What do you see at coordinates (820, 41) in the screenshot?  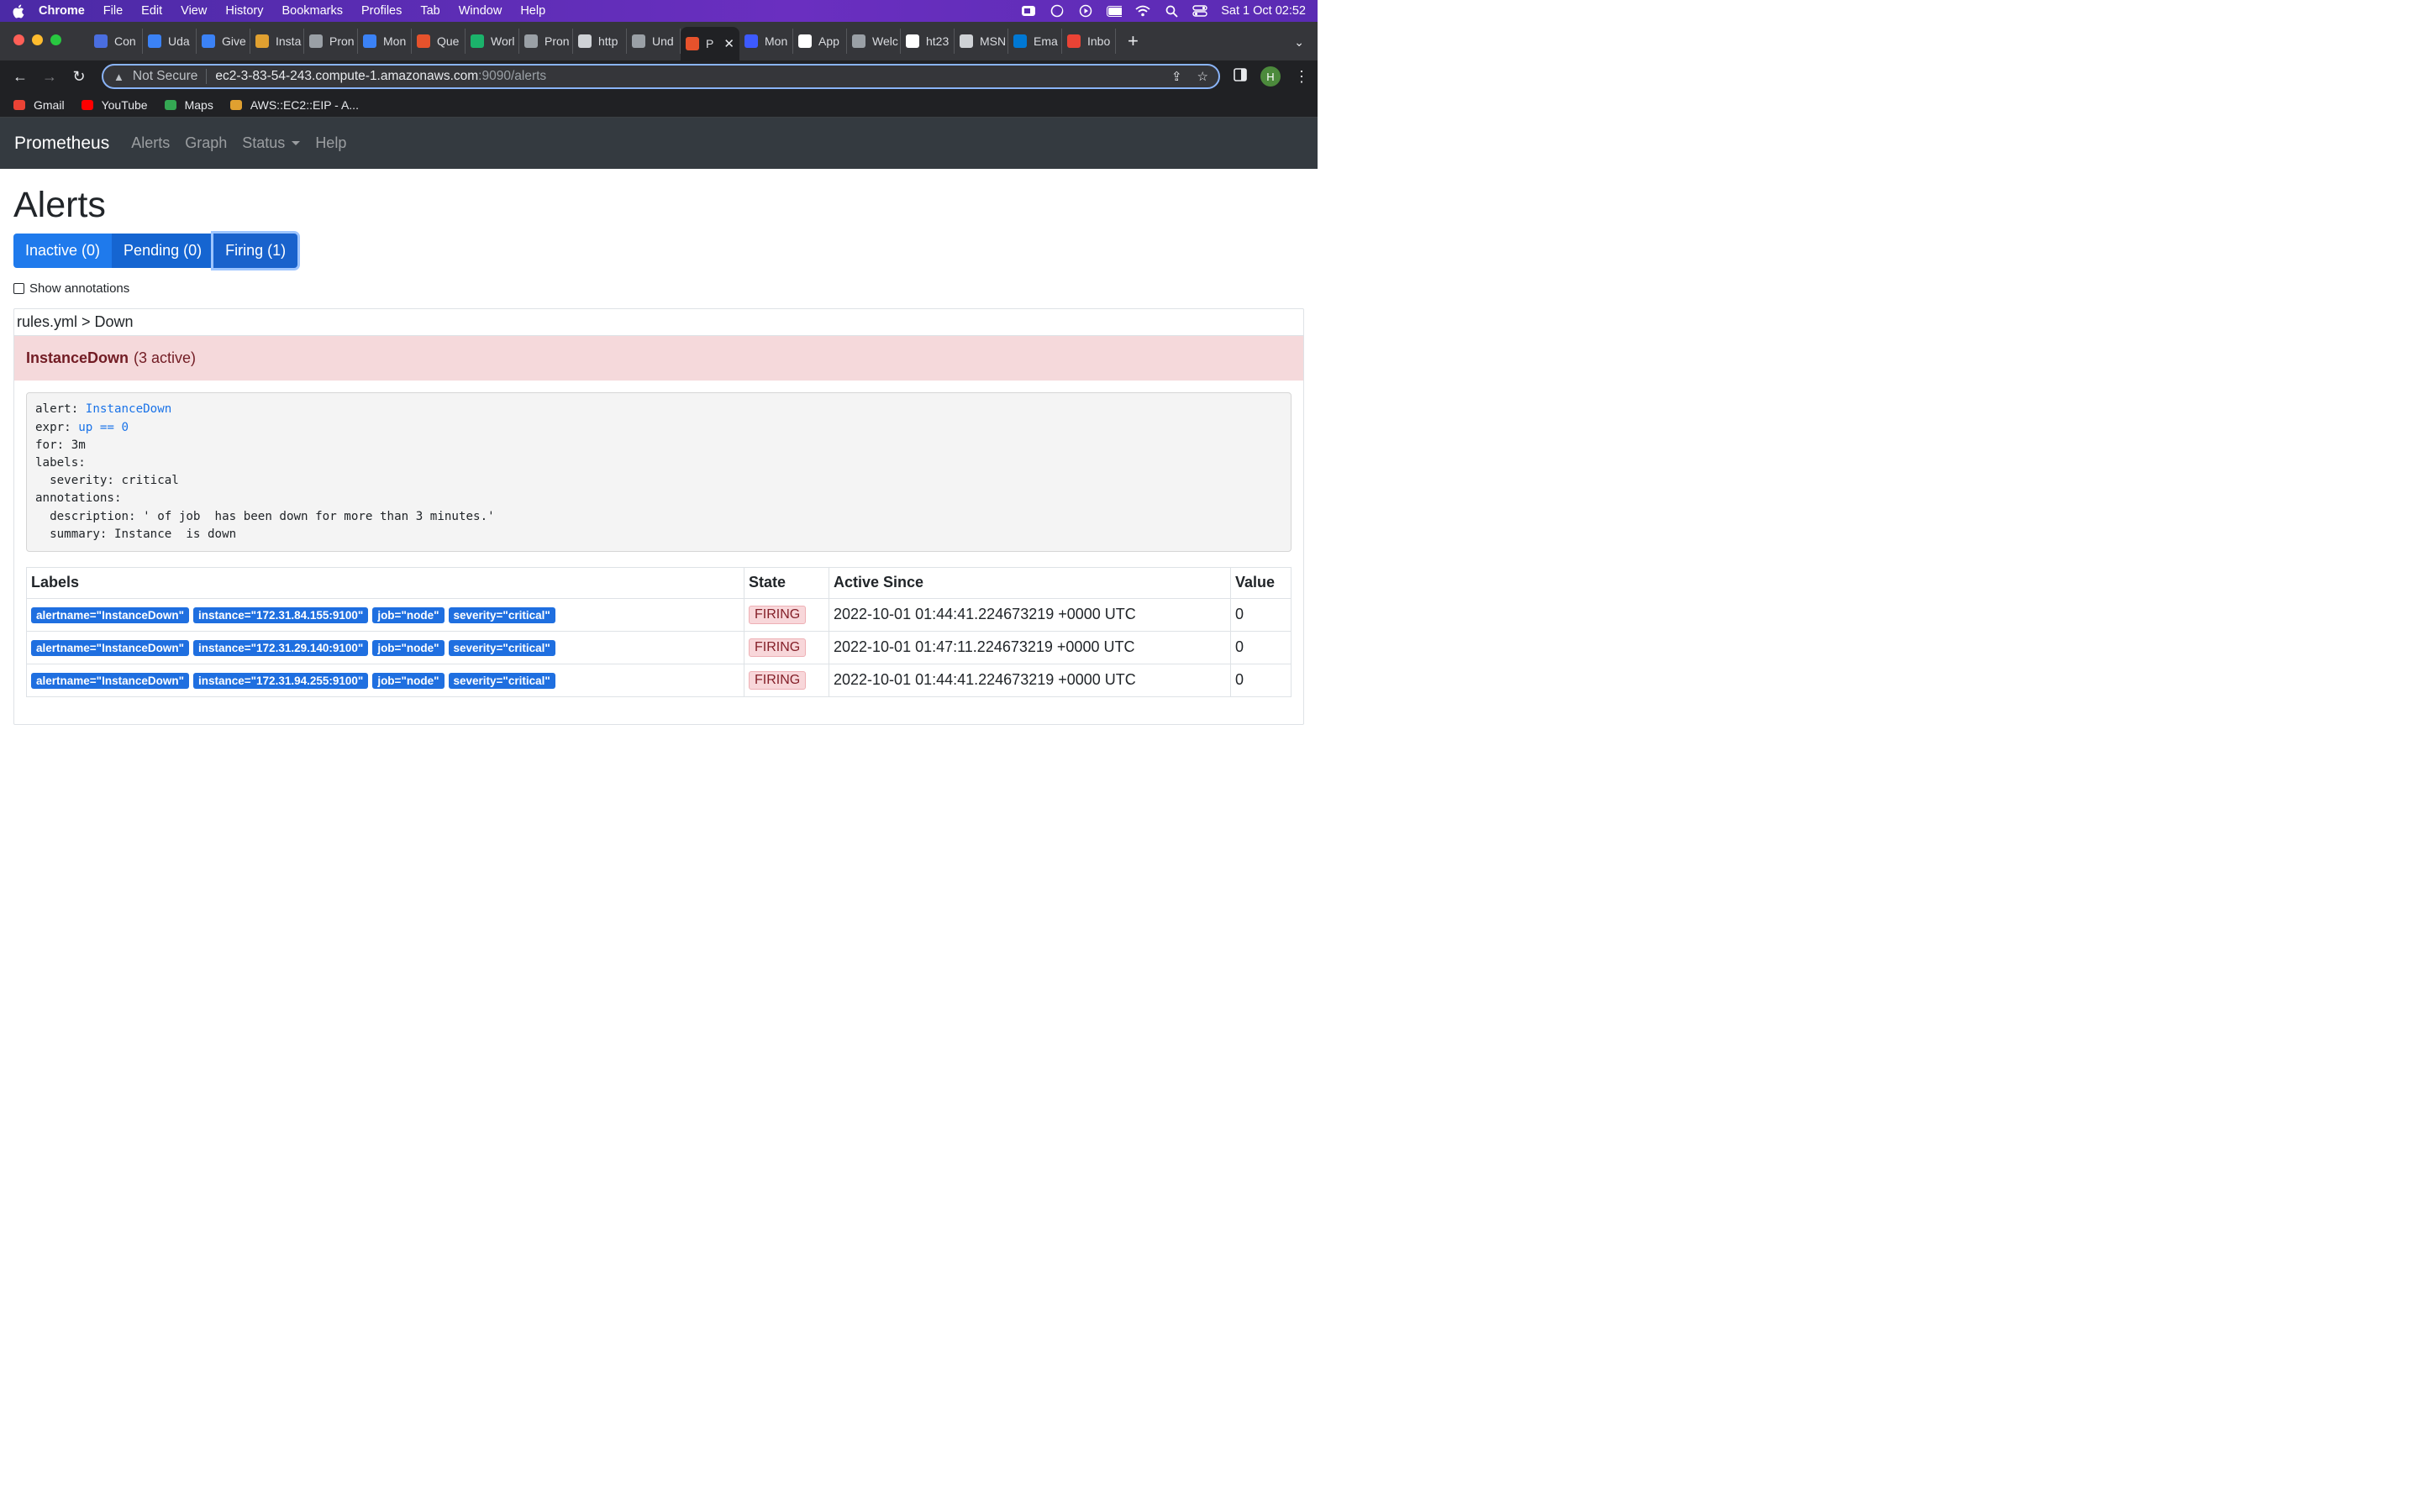 I see `browser-tab: App` at bounding box center [820, 41].